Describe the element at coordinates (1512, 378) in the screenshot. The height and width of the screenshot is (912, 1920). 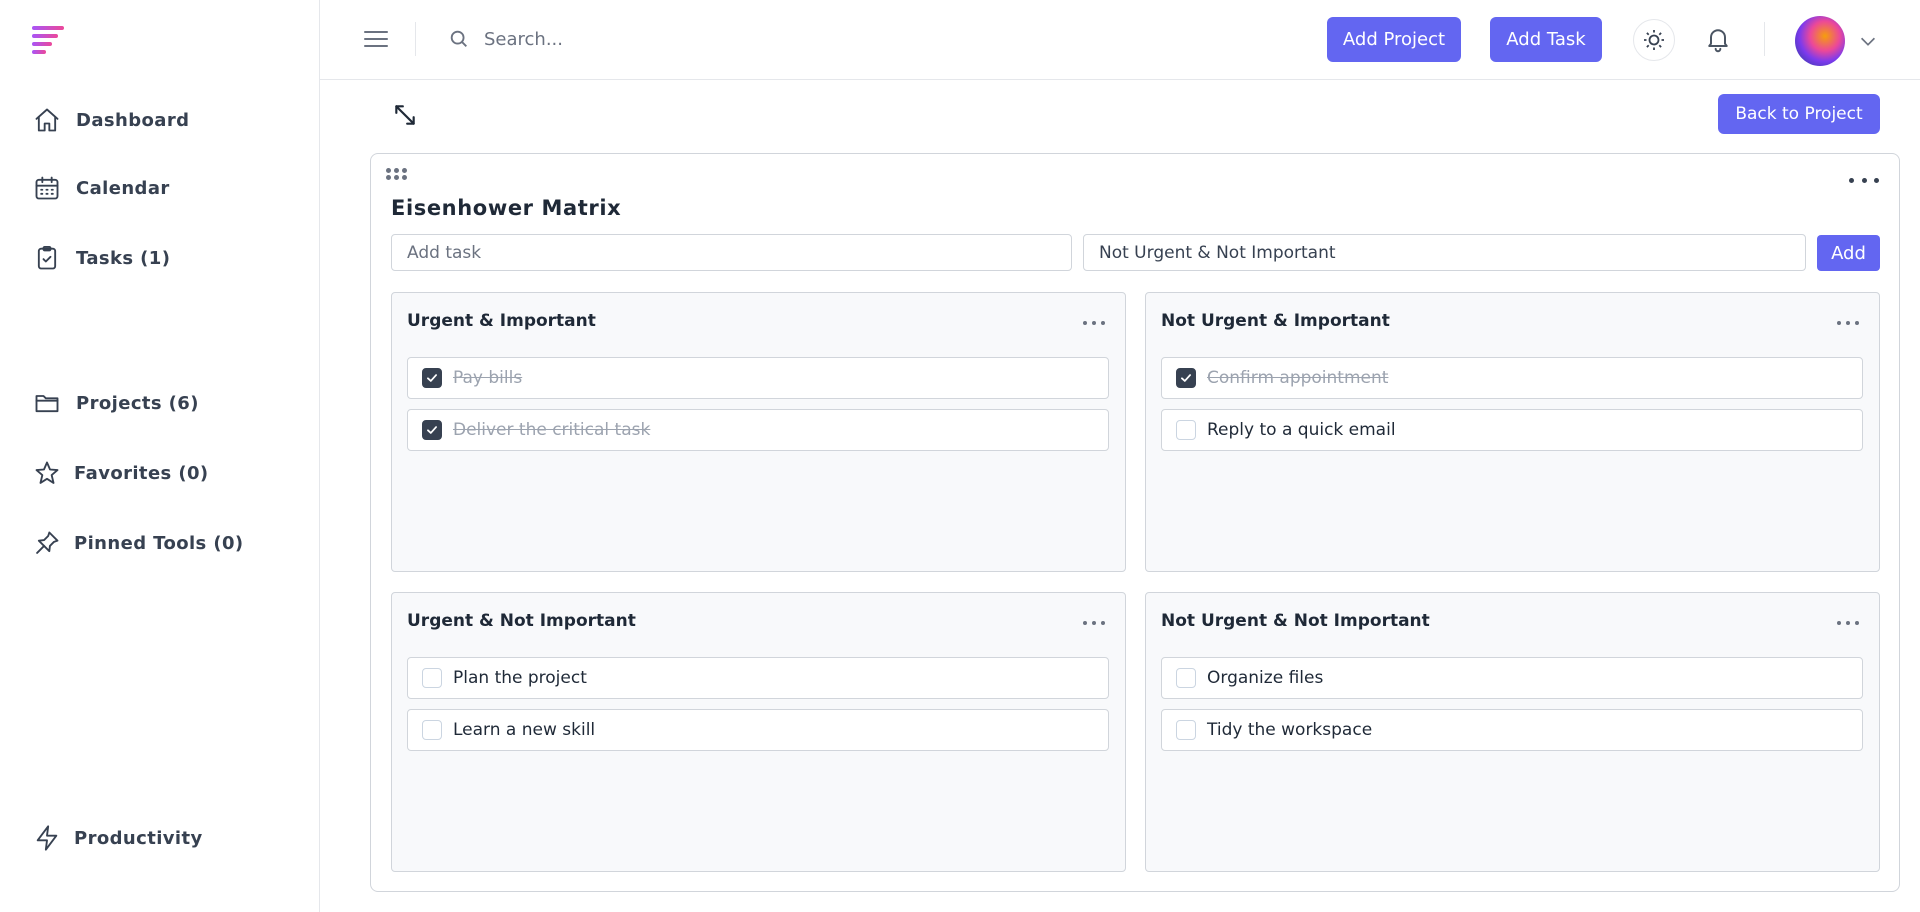
I see `task-item: Confirm appointment` at that location.